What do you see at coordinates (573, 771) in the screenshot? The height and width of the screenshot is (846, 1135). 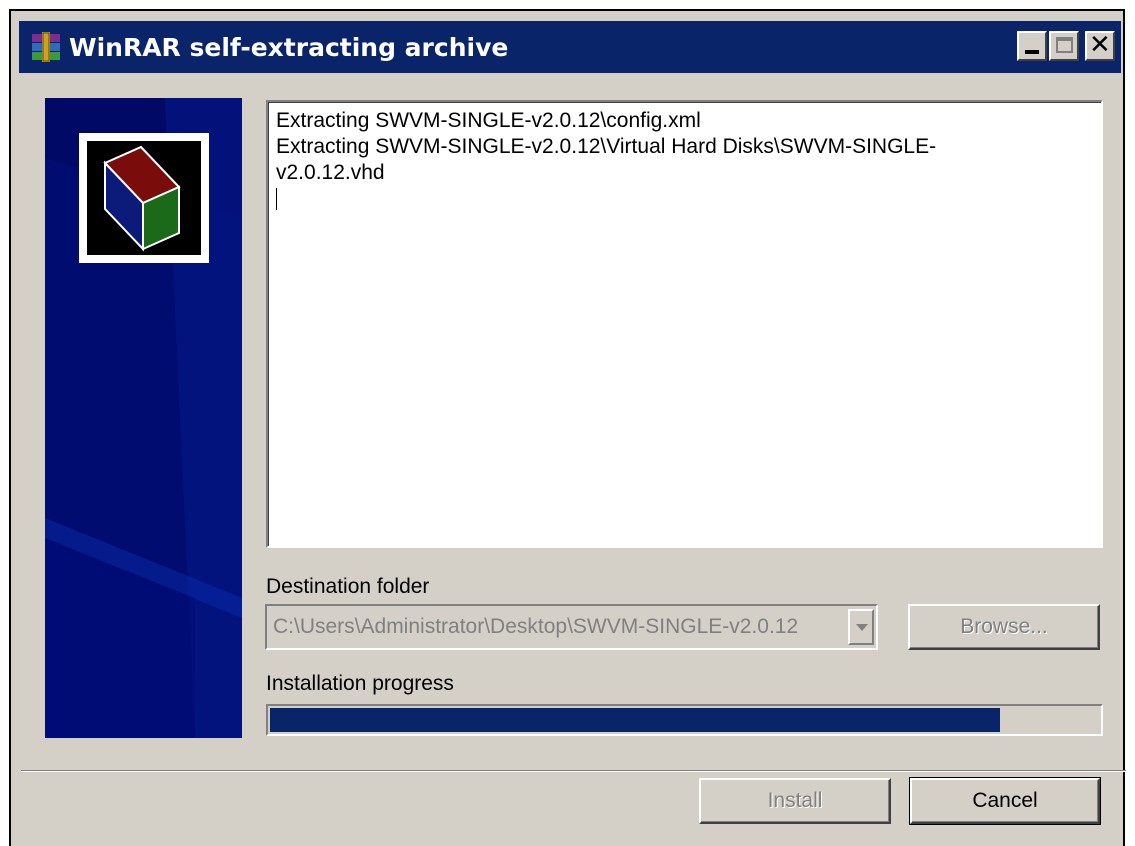 I see `button-area-divider` at bounding box center [573, 771].